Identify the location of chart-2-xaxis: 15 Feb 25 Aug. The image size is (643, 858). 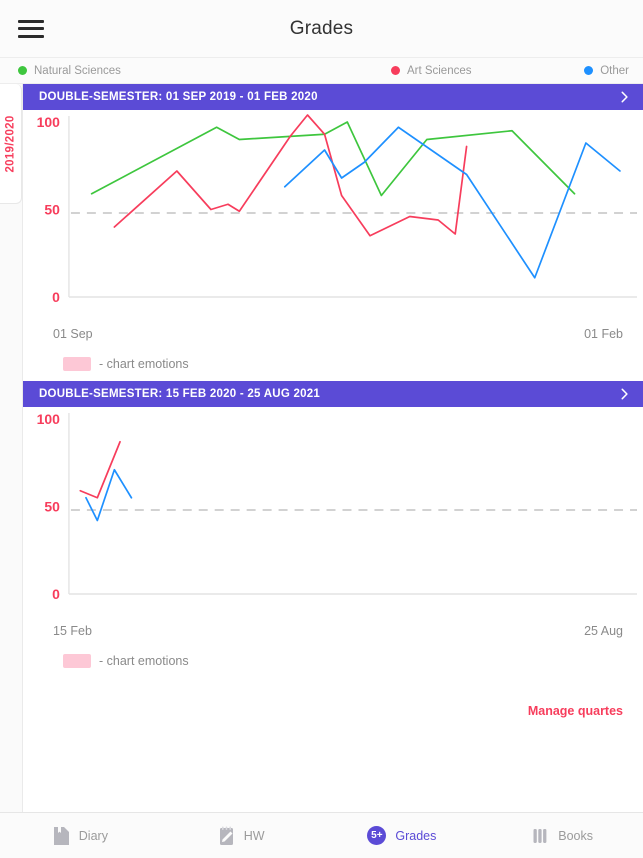
(333, 630).